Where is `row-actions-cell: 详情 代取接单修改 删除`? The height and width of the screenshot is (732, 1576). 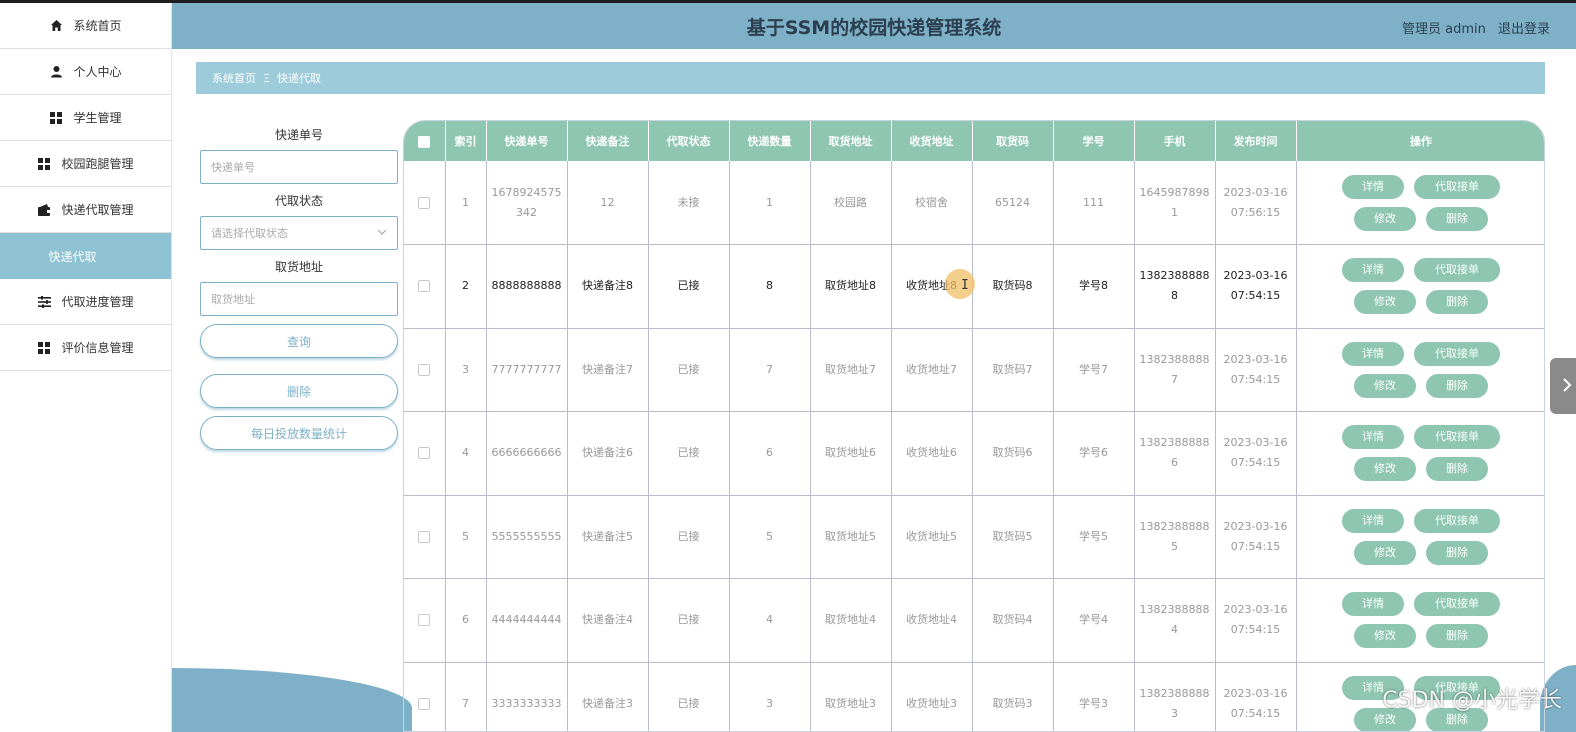
row-actions-cell: 详情 代取接单修改 删除 is located at coordinates (1420, 620).